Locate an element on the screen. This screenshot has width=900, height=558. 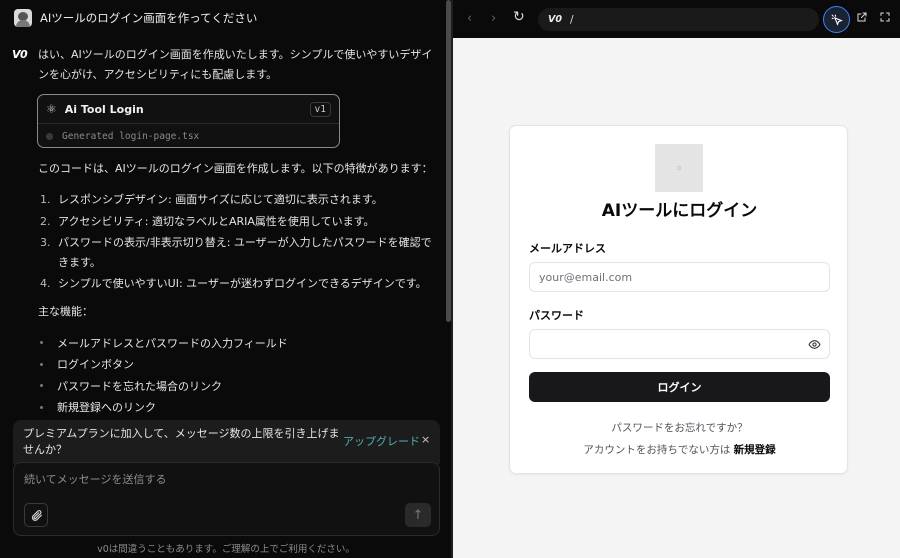
cursor-click-icon is located at coordinates (837, 20).